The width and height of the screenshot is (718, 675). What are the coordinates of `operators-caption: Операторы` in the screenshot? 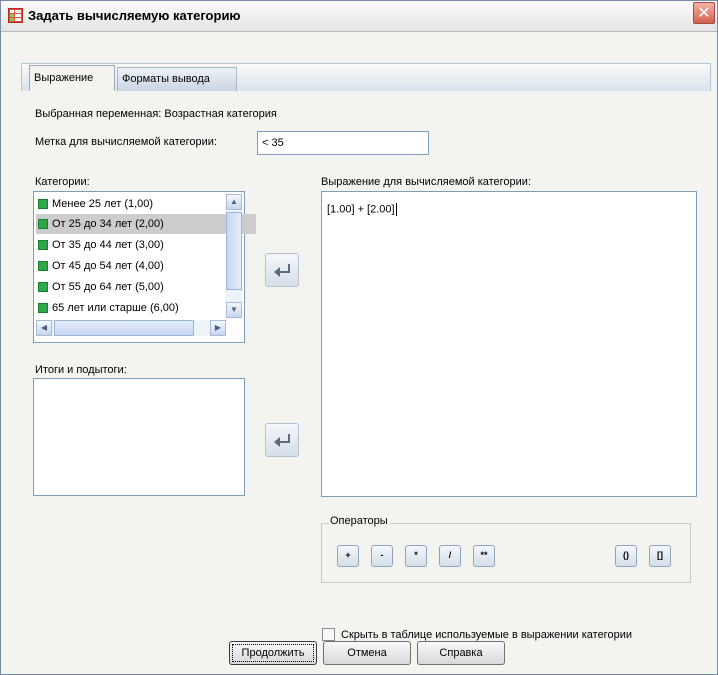 It's located at (359, 521).